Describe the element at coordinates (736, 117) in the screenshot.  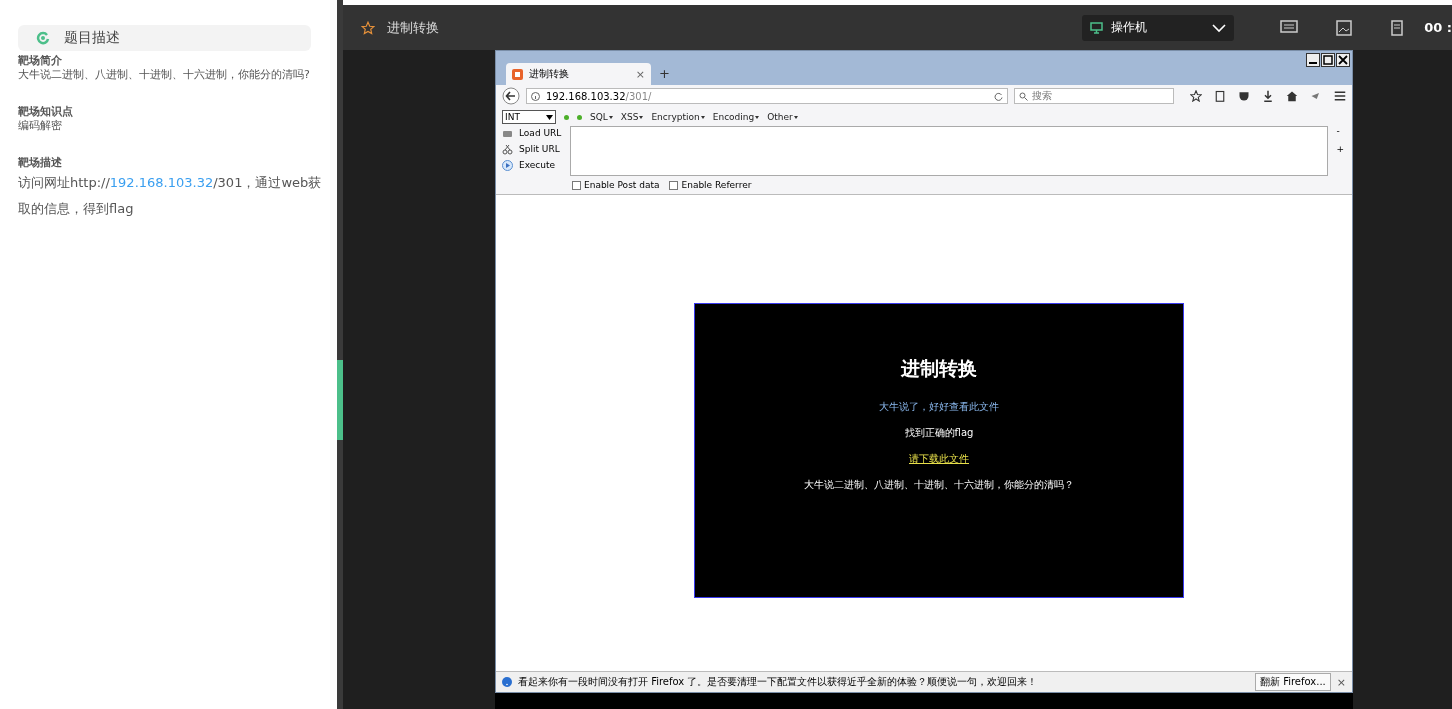
I see `hackbar-menu: Encoding` at that location.